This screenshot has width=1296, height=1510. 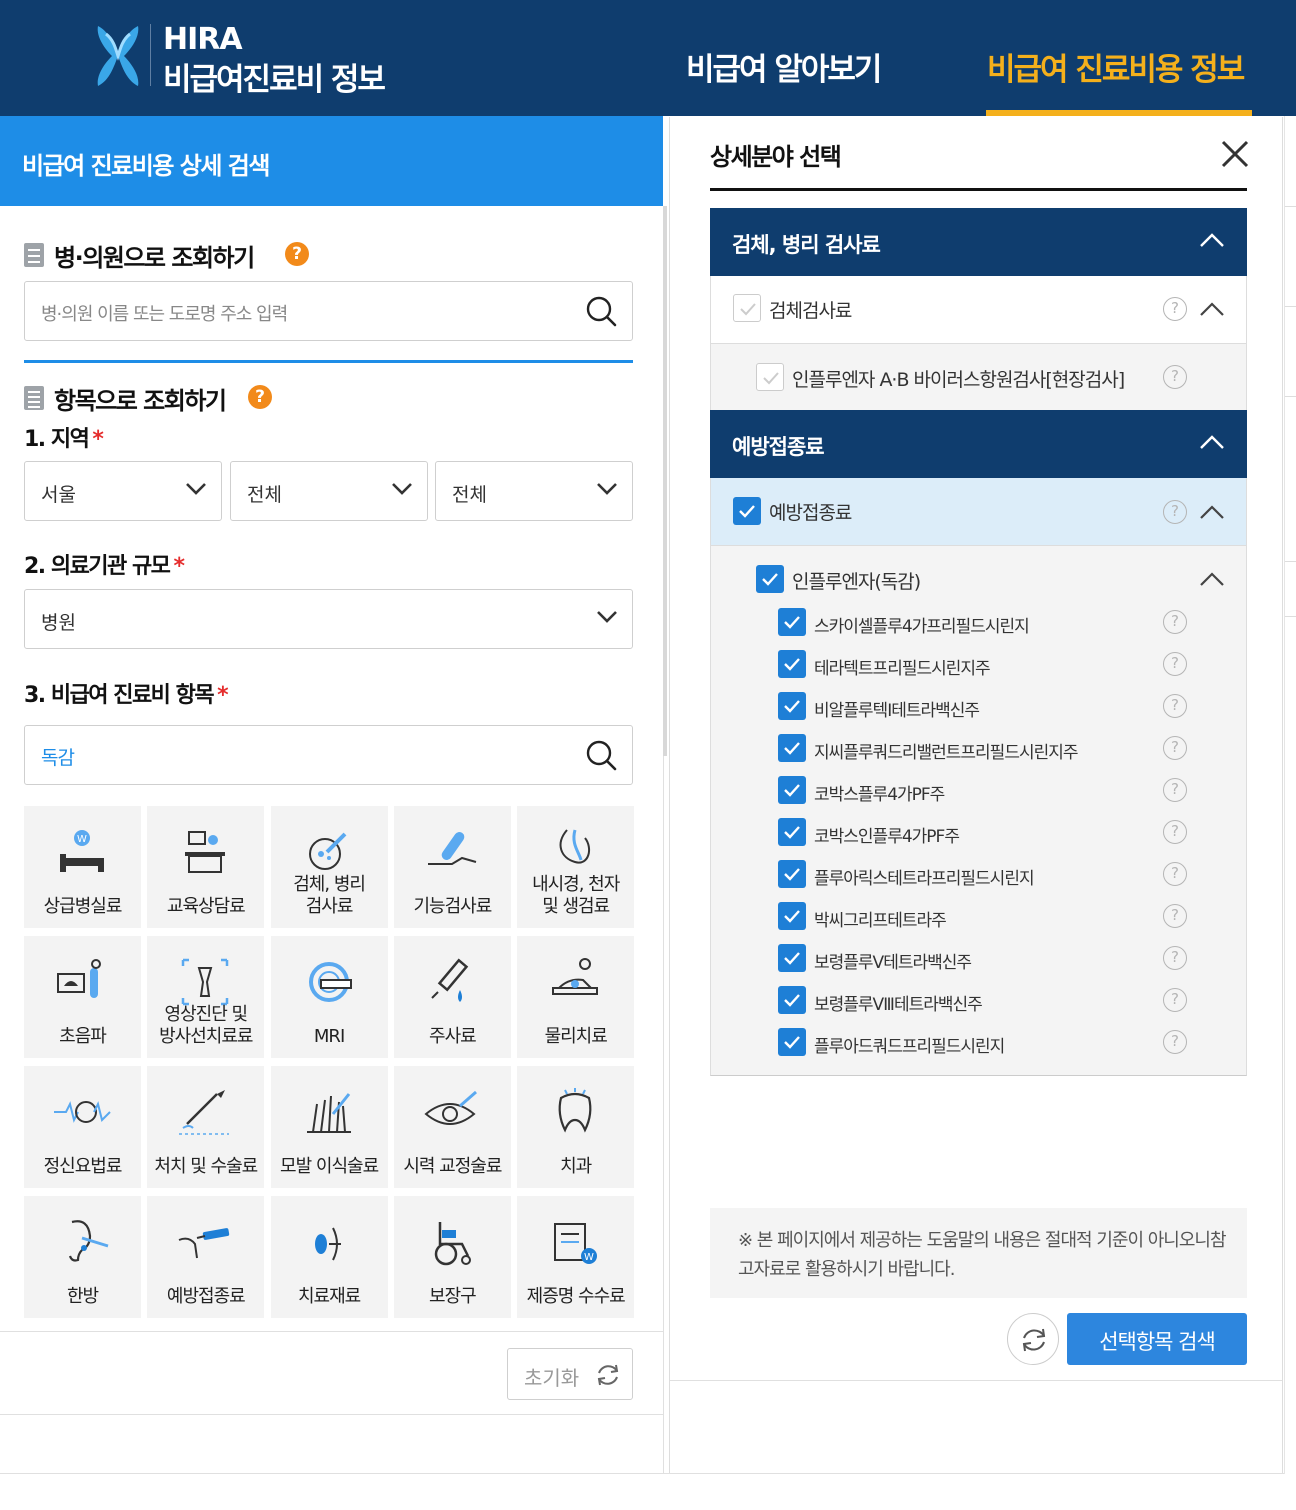 I want to click on region-select-sido: 서울, so click(x=123, y=491).